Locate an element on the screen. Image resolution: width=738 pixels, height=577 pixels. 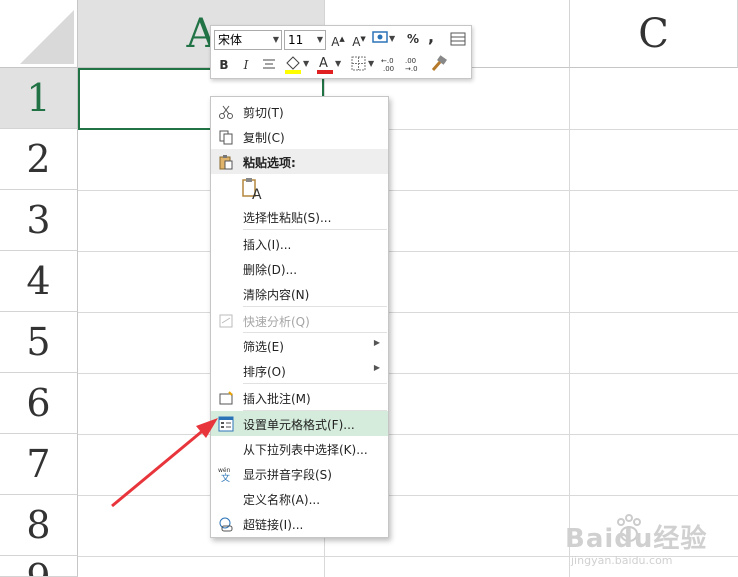
baidu-watermark: Baidu经验 jingyan.baidu.com is located at coordinates (648, 541).